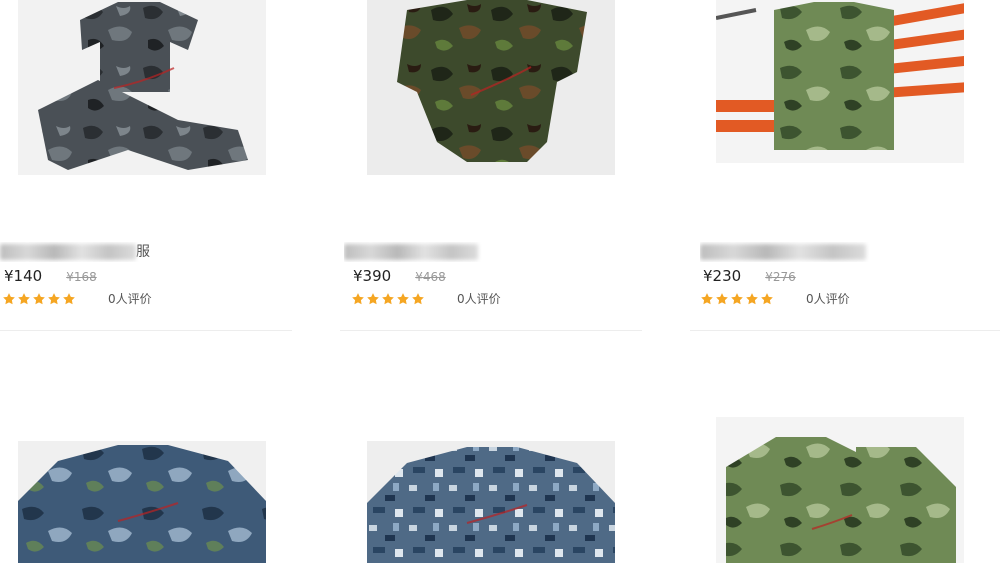 The image size is (1000, 563). What do you see at coordinates (749, 276) in the screenshot?
I see `price-row-3: ¥230 ¥276` at bounding box center [749, 276].